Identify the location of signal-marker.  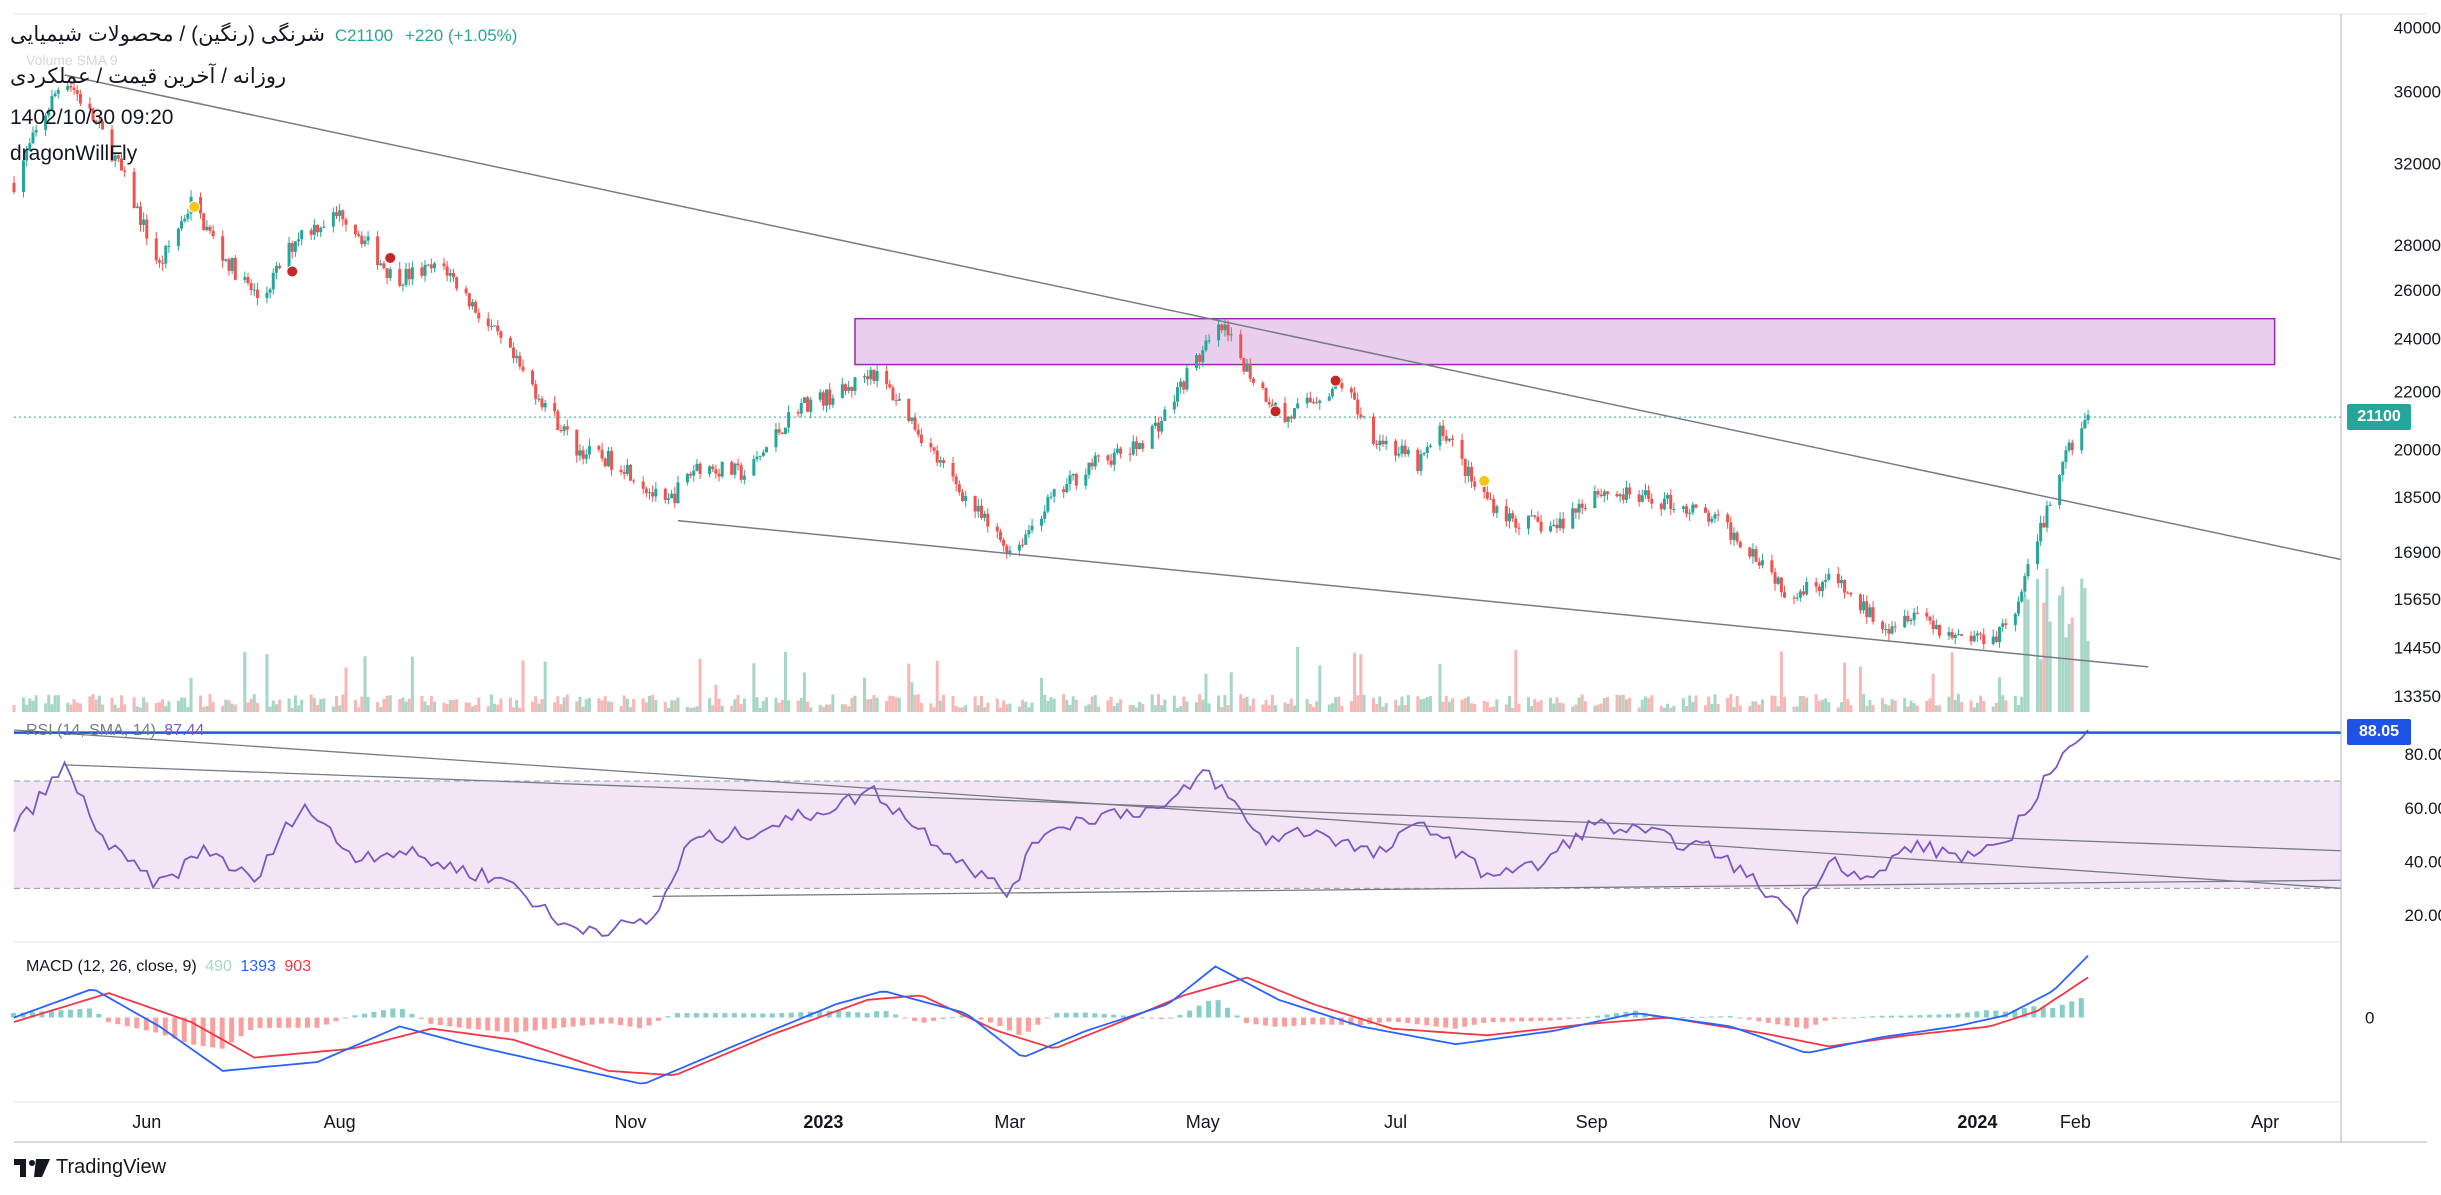
(1275, 411).